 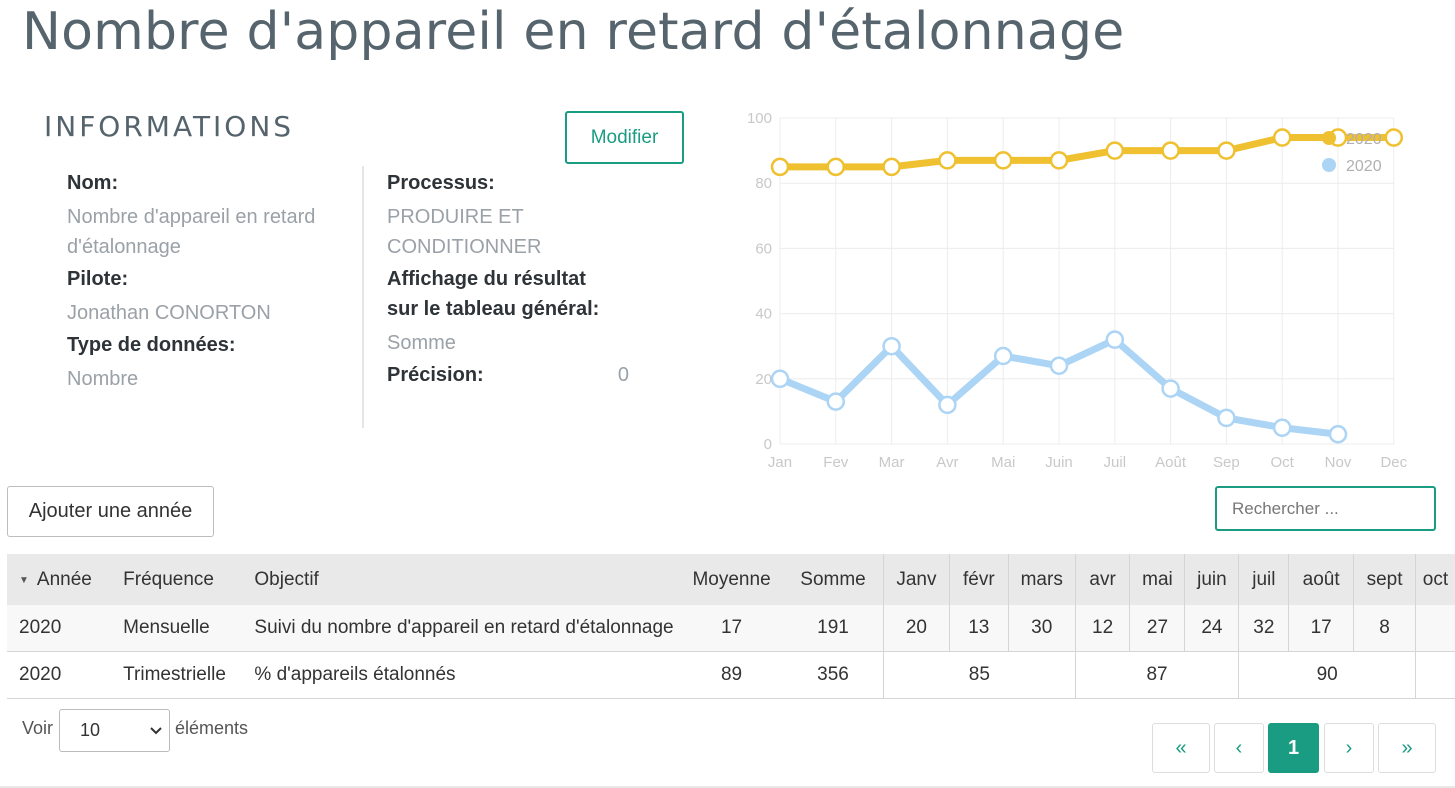 I want to click on page-size-value: 10, so click(x=90, y=730).